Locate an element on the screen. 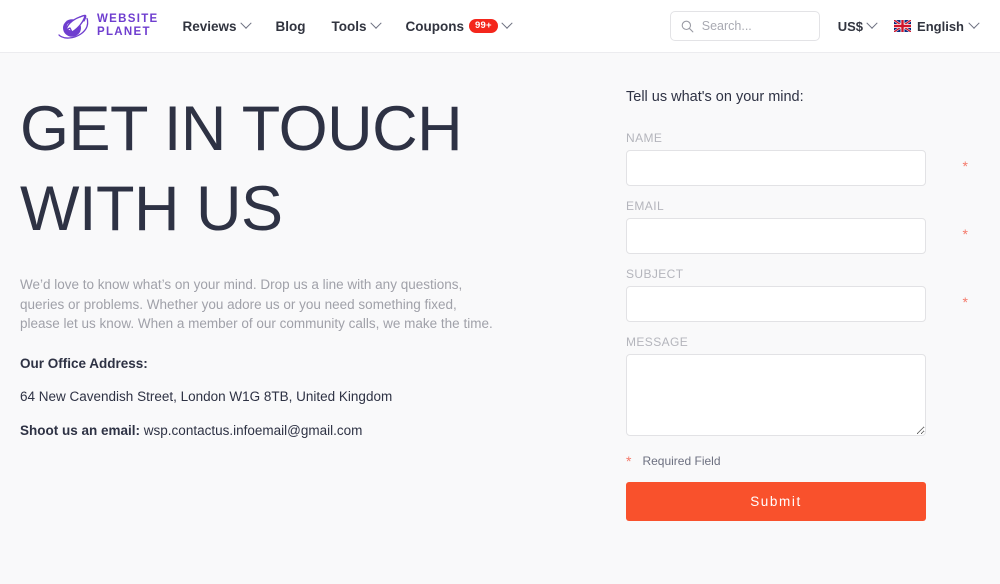 Image resolution: width=1000 pixels, height=584 pixels. page-title: GET IN TOUCH WITH US is located at coordinates (241, 169).